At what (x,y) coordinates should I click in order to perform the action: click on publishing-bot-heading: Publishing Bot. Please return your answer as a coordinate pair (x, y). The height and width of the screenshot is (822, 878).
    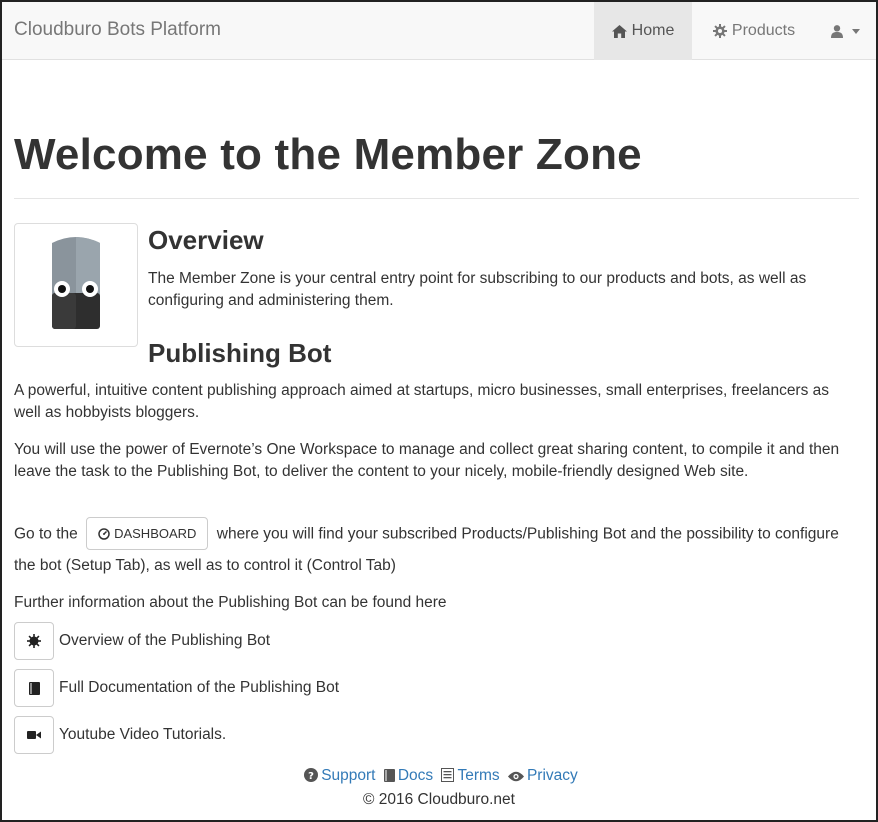
    Looking at the image, I should click on (240, 353).